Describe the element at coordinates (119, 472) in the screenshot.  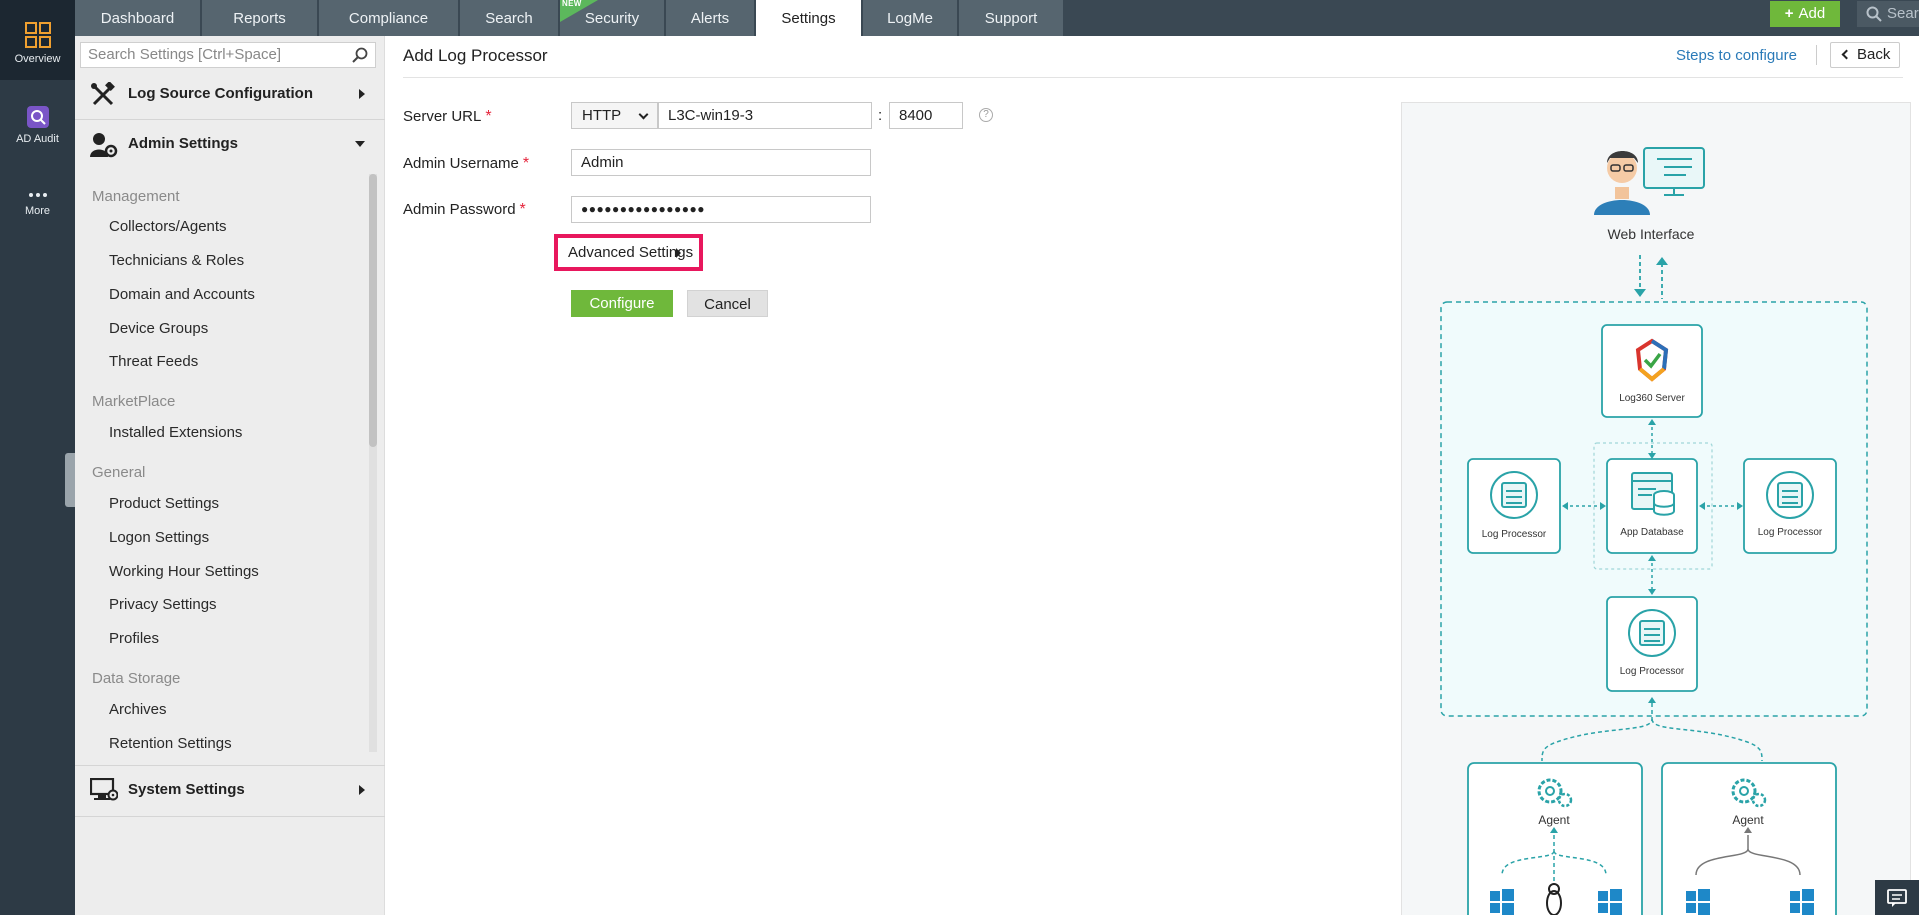
I see `group-general: General` at that location.